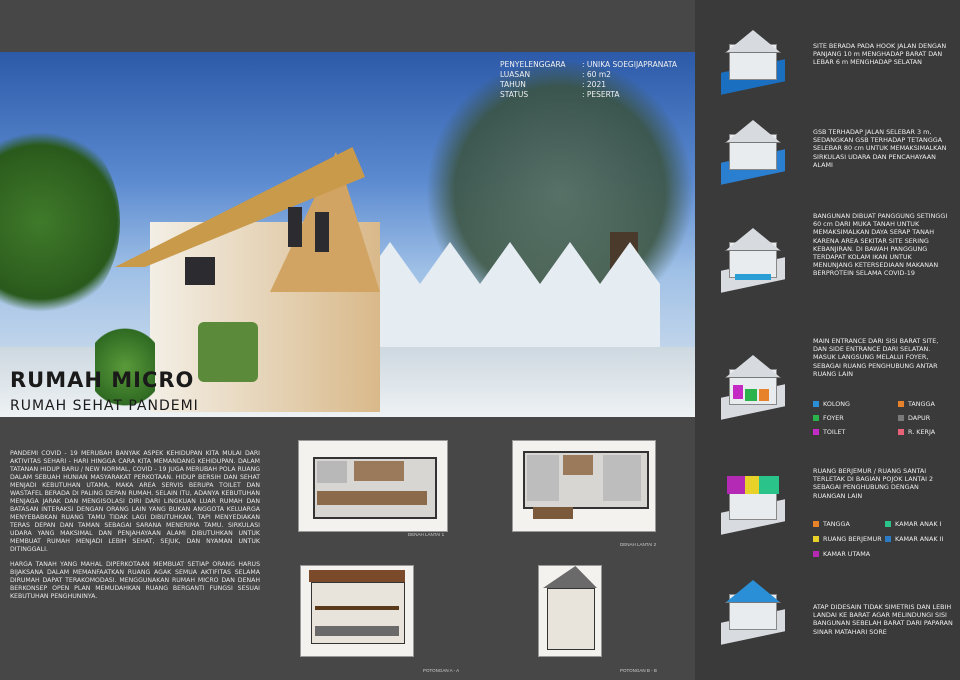 This screenshot has width=960, height=680. I want to click on section-interior, so click(357, 631).